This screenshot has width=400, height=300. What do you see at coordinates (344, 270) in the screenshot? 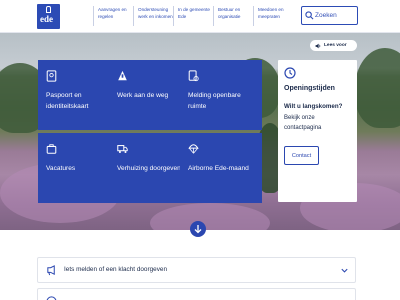
I see `chevron-down-icon` at bounding box center [344, 270].